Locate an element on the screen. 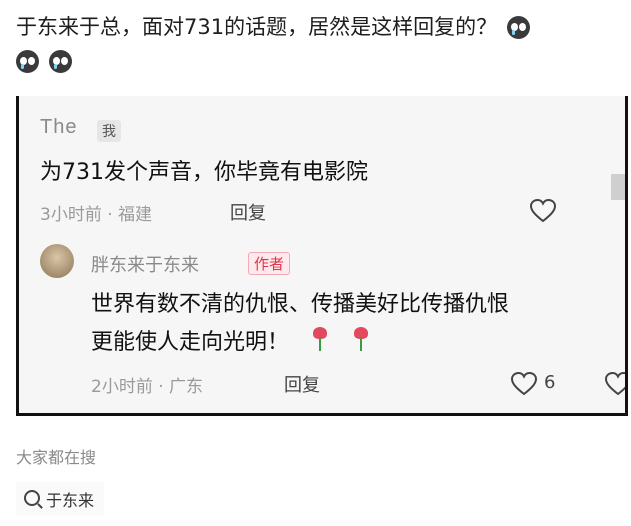  like-count: 6 is located at coordinates (550, 382).